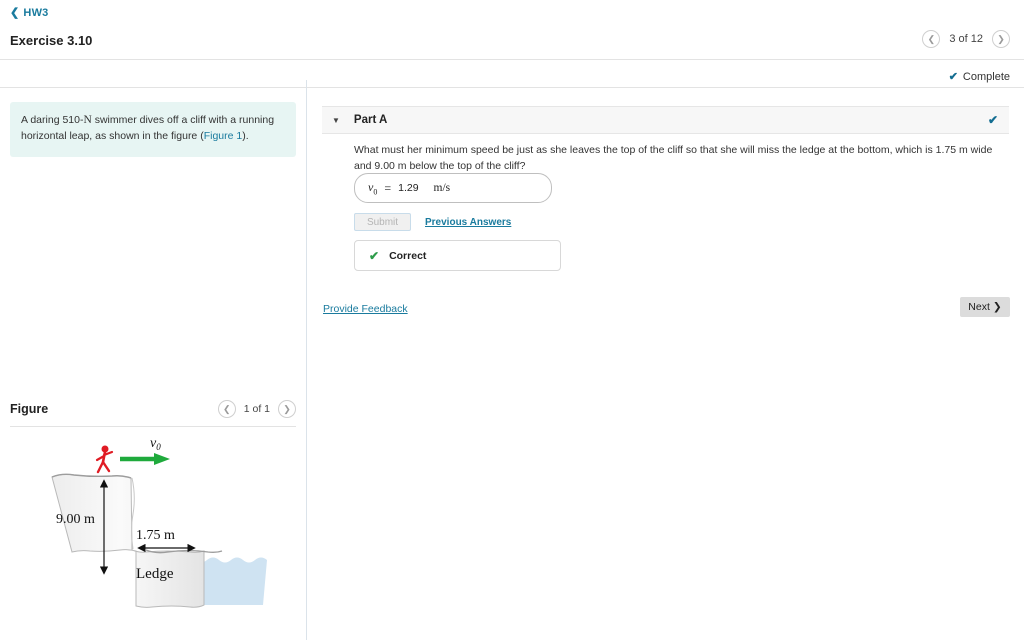 The image size is (1024, 640). What do you see at coordinates (408, 188) in the screenshot?
I see `answer-value: 1.29` at bounding box center [408, 188].